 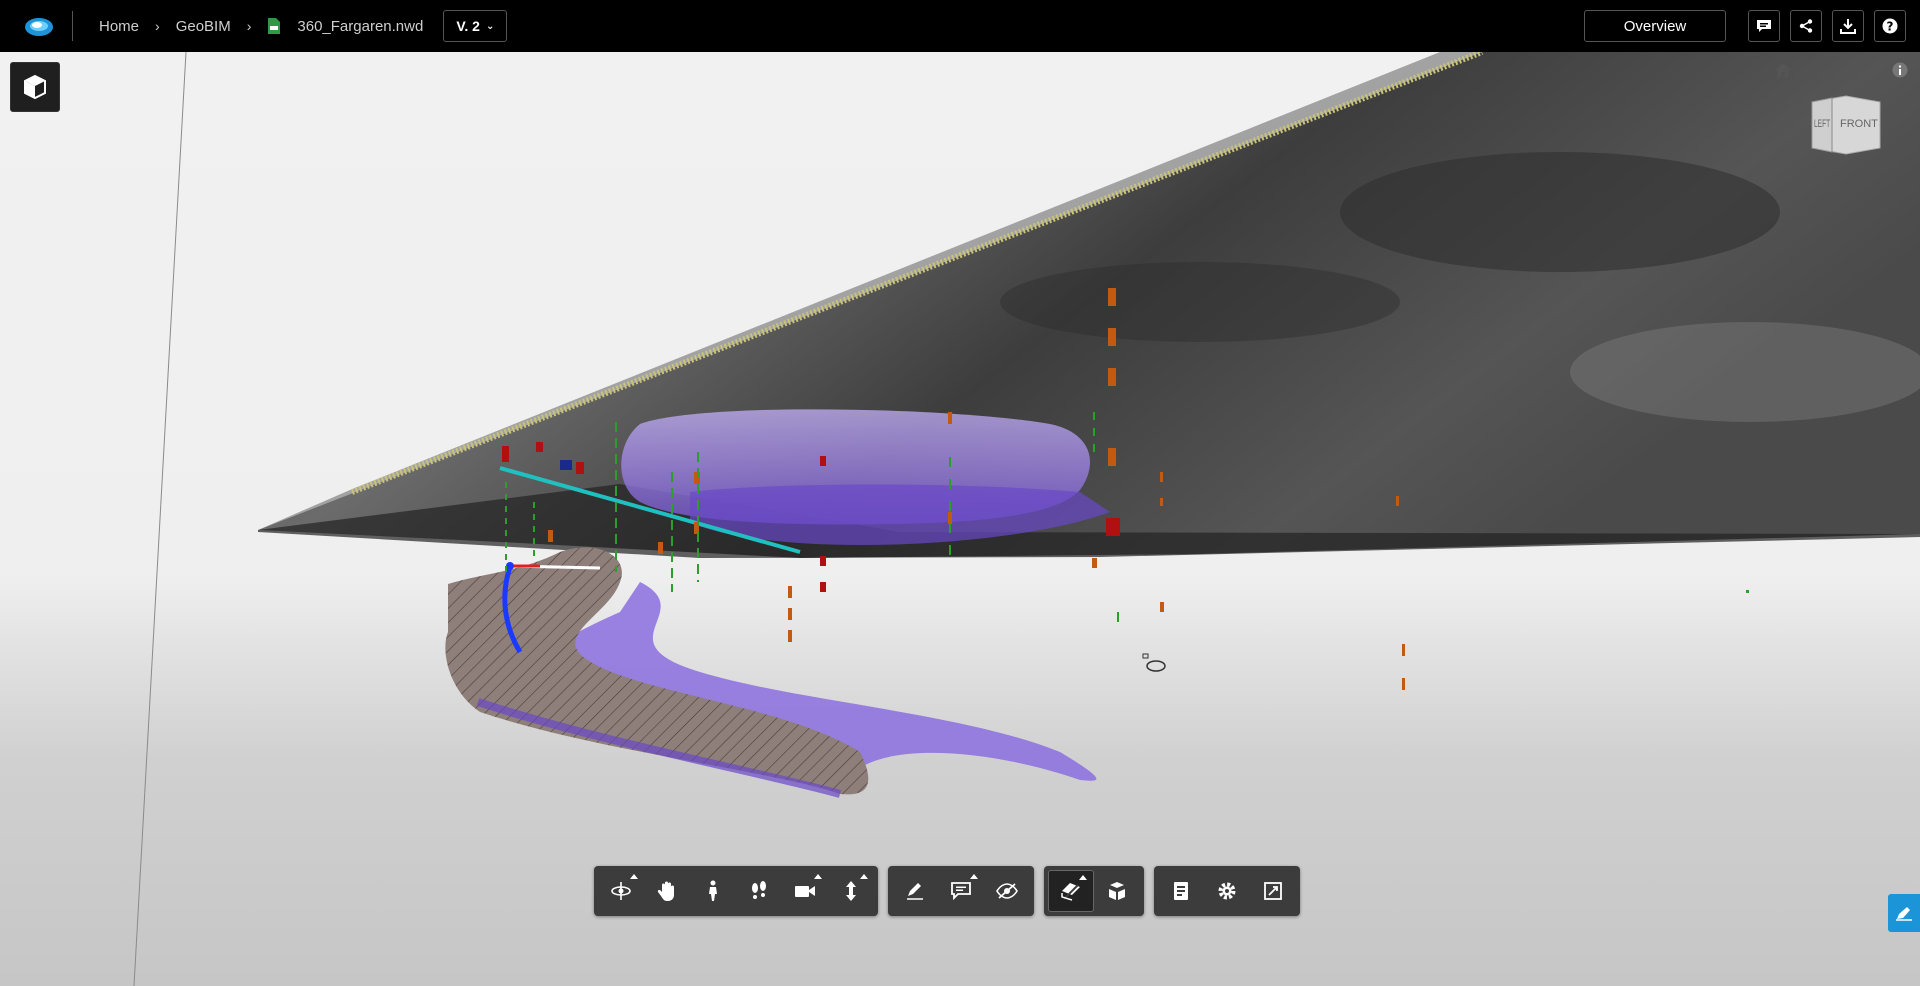 I want to click on markup-tool, so click(x=915, y=891).